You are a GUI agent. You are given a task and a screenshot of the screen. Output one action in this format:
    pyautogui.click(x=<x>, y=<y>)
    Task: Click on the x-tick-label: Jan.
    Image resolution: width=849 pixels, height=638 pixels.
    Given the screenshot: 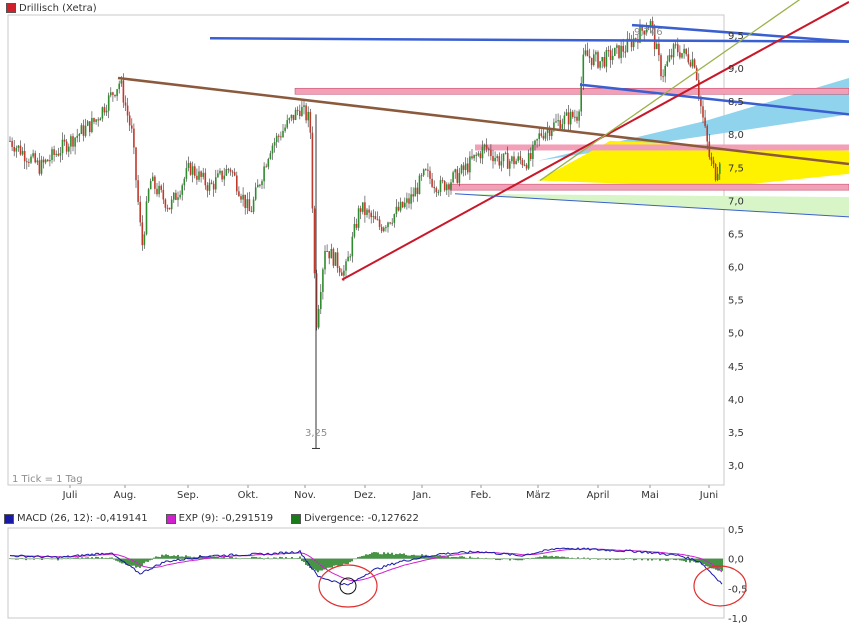 What is the action you would take?
    pyautogui.click(x=422, y=495)
    